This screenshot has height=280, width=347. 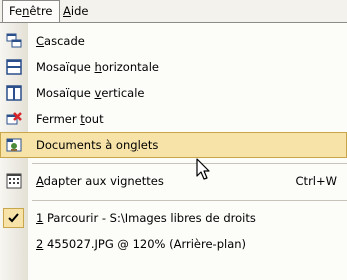 What do you see at coordinates (14, 41) in the screenshot?
I see `cascade-icon` at bounding box center [14, 41].